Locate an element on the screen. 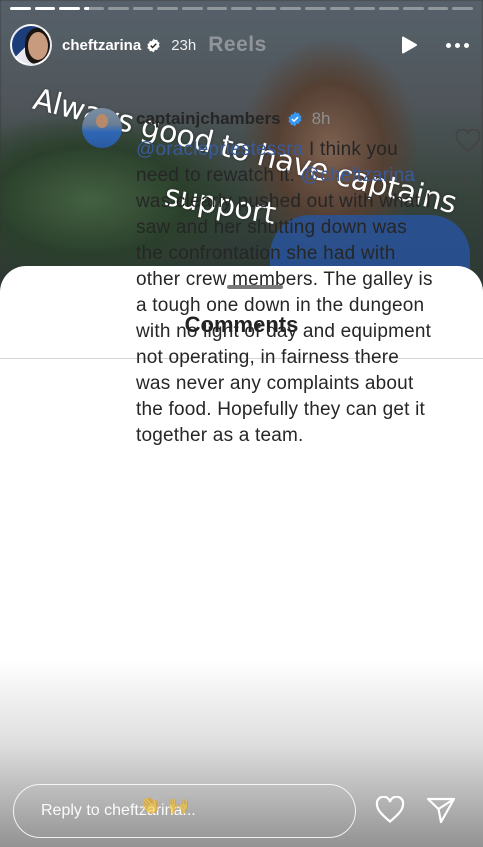 The image size is (483, 847). comment-header: captainjchambers 8h is located at coordinates (233, 119).